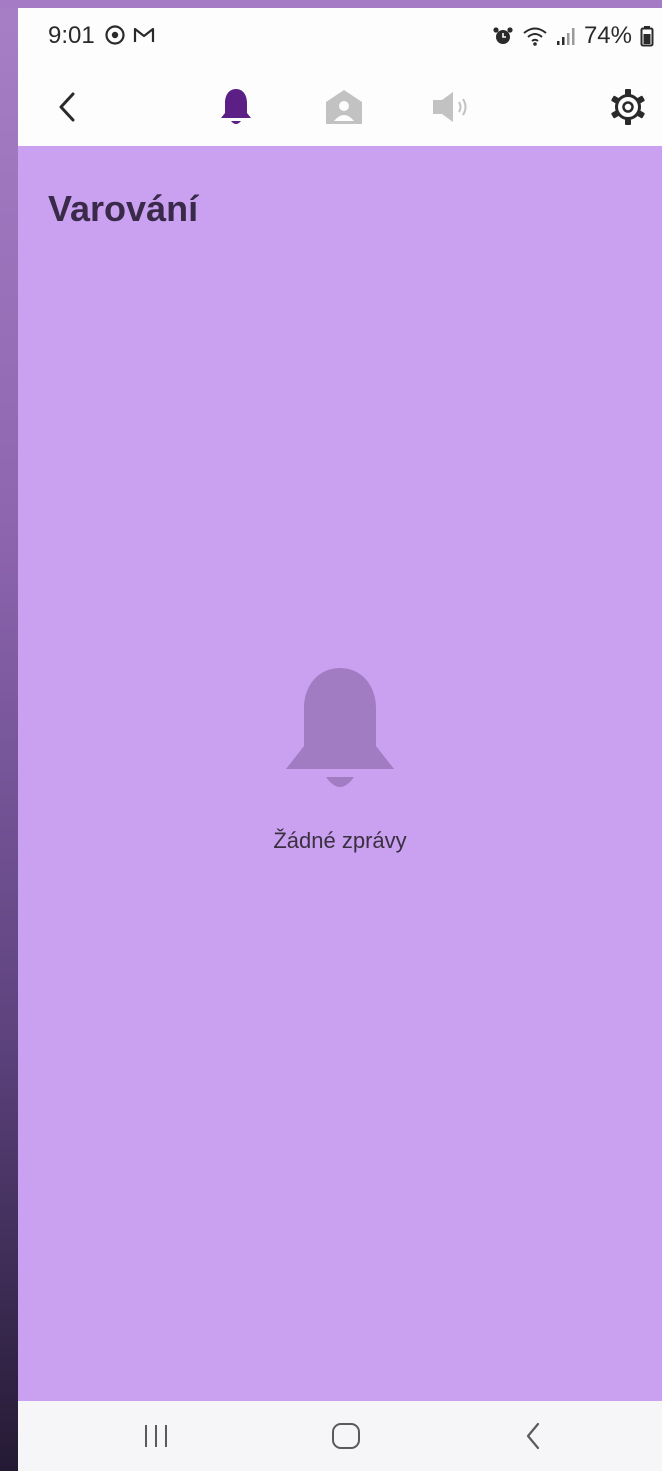 This screenshot has height=1471, width=662. I want to click on contact-icon, so click(344, 107).